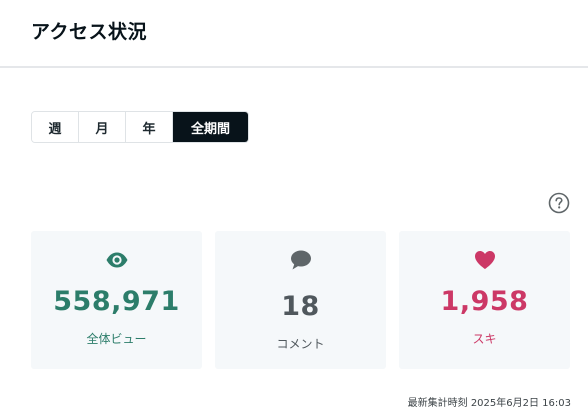 This screenshot has height=420, width=588. What do you see at coordinates (210, 127) in the screenshot?
I see `tab-all-time: 全期間` at bounding box center [210, 127].